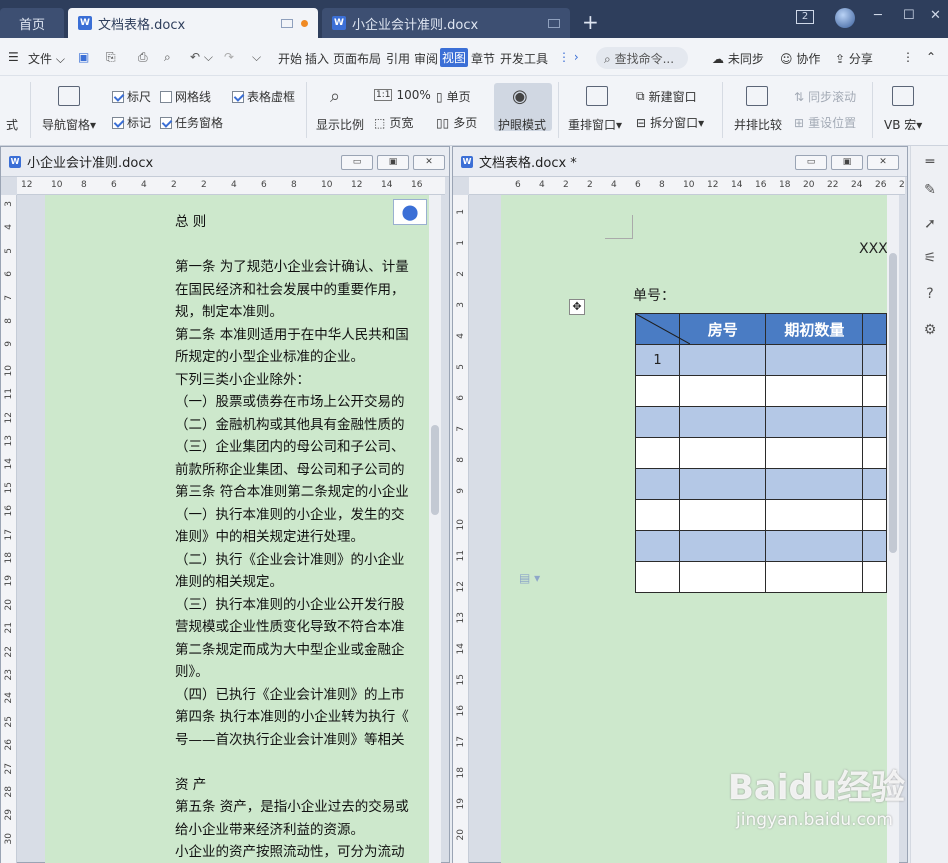 The width and height of the screenshot is (948, 863). What do you see at coordinates (908, 57) in the screenshot?
I see `more-options-icon: ⋮` at bounding box center [908, 57].